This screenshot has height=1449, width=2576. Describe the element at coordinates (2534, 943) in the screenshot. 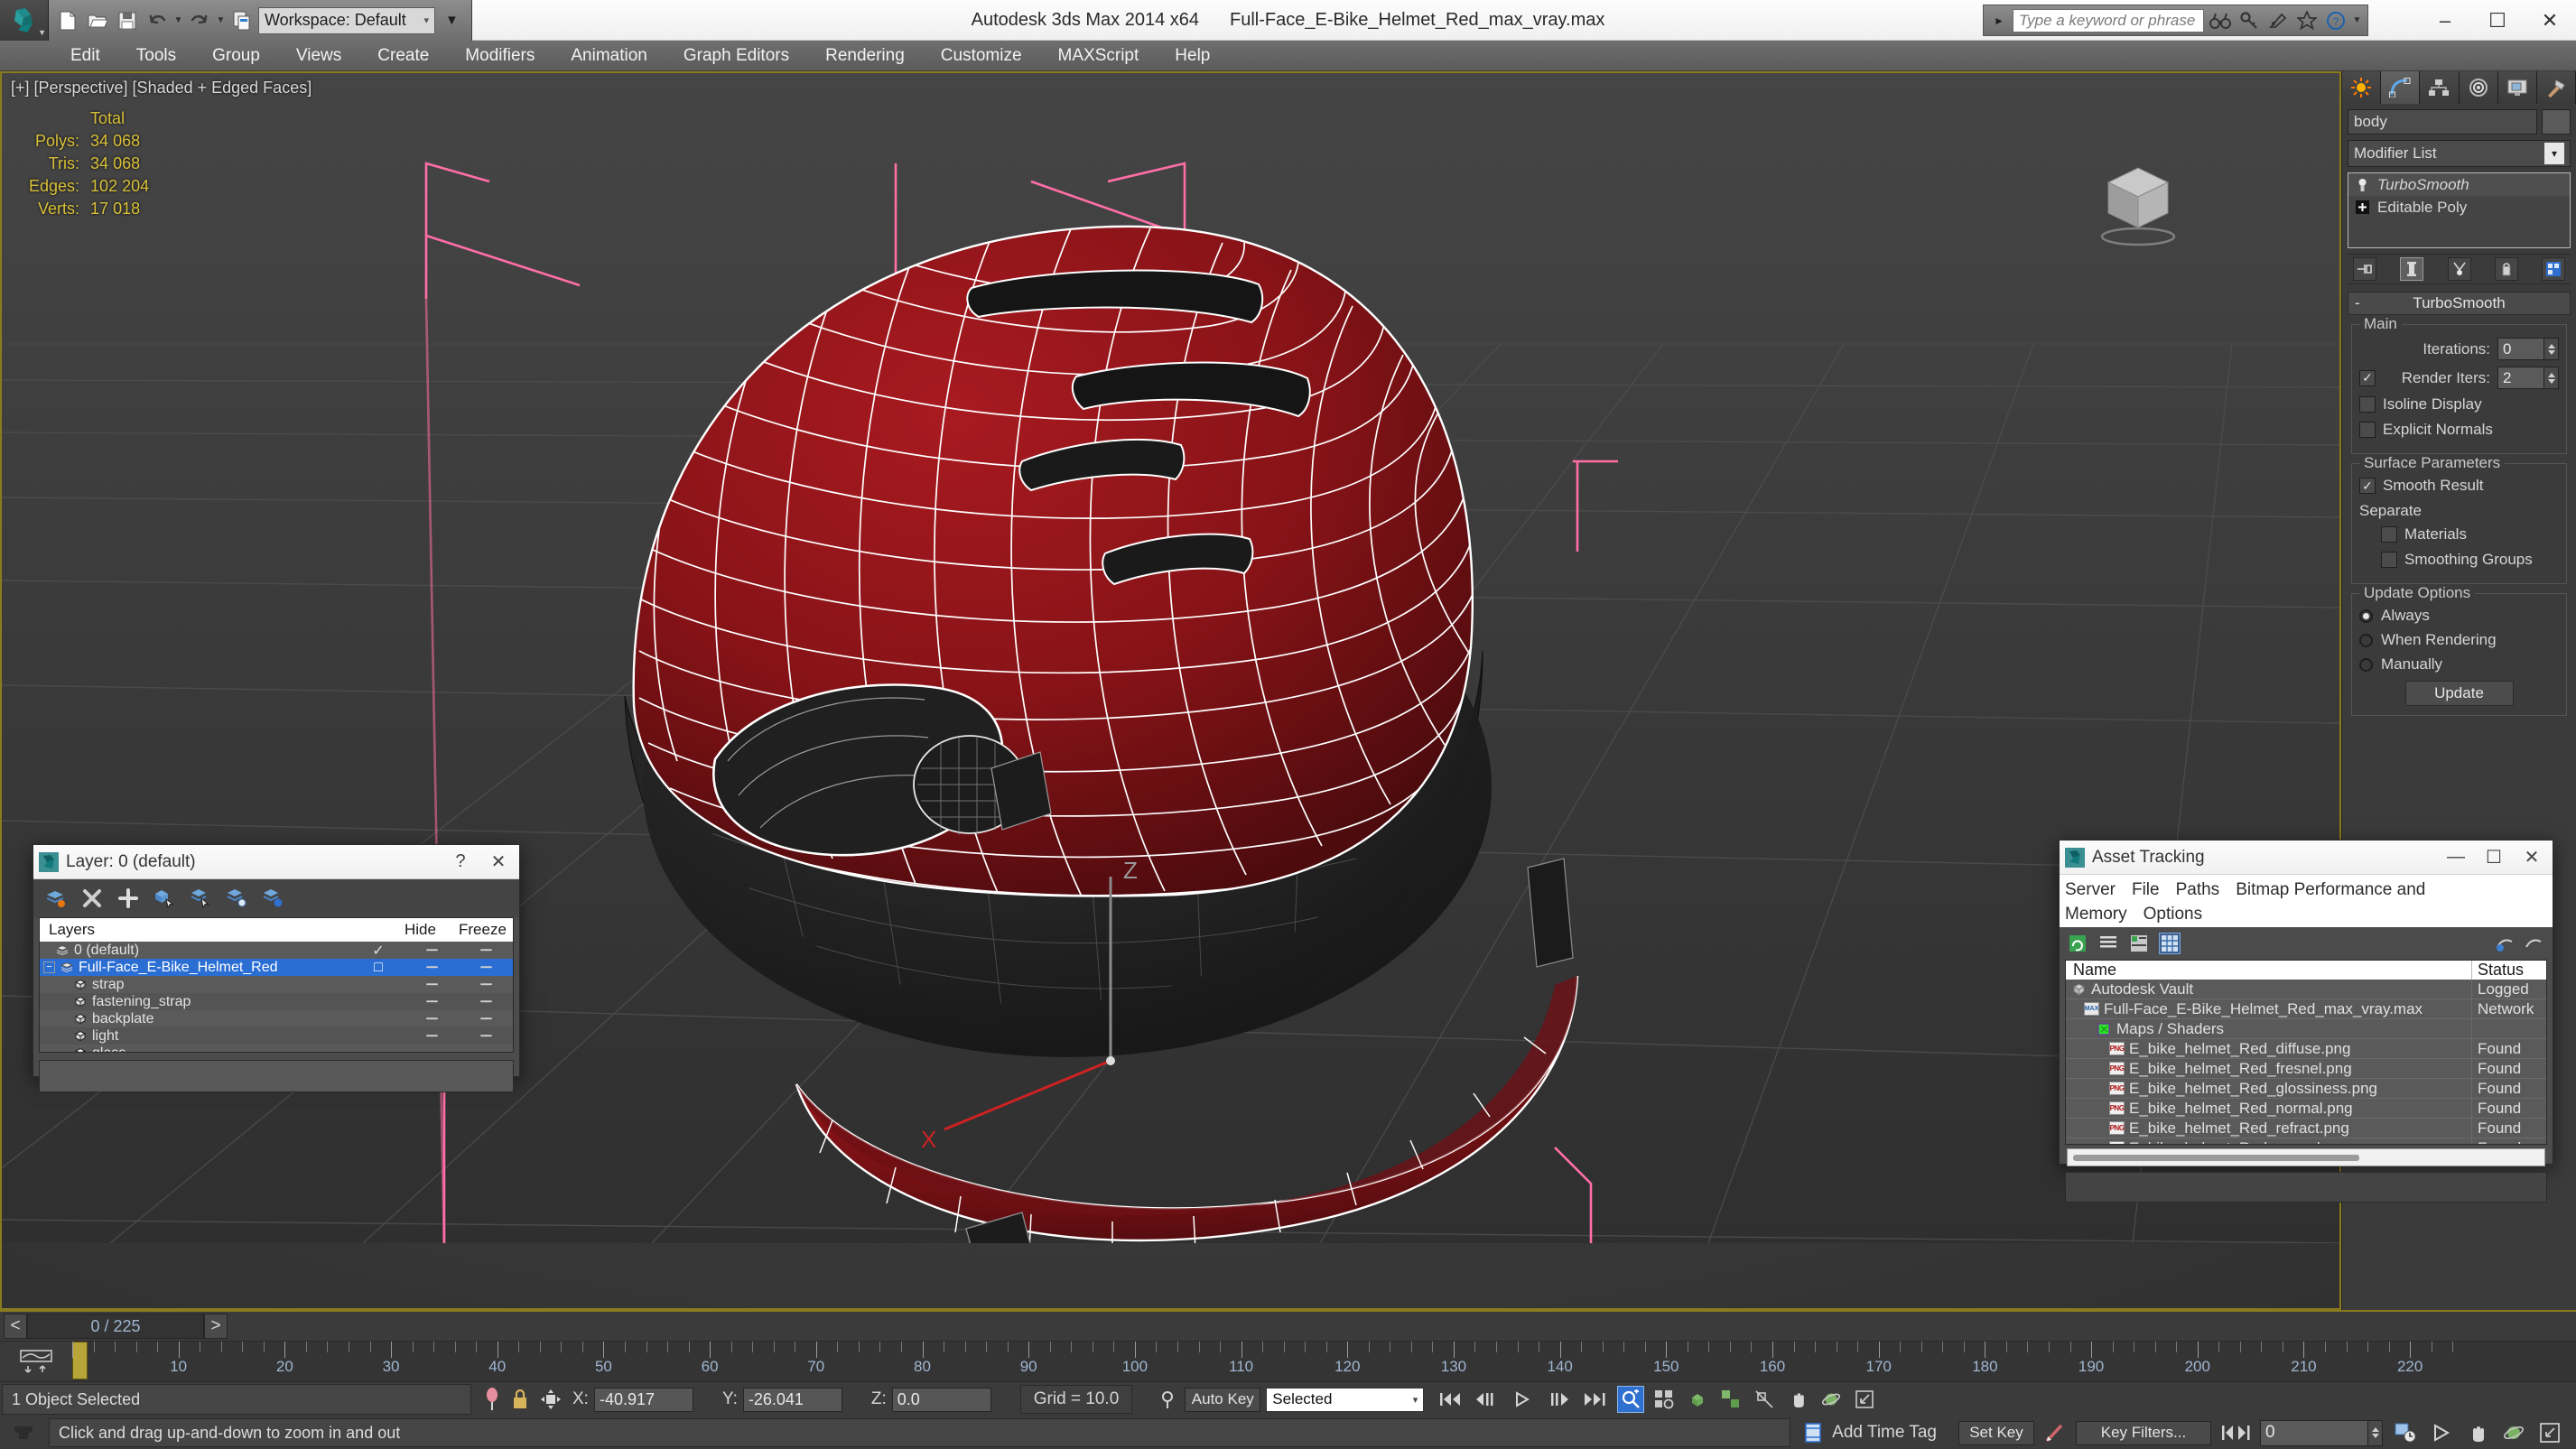

I see `check-out-icon` at that location.